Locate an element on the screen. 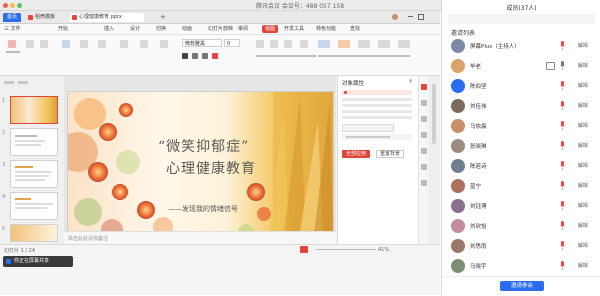 This screenshot has width=600, height=296. paste-icon is located at coordinates (12, 44).